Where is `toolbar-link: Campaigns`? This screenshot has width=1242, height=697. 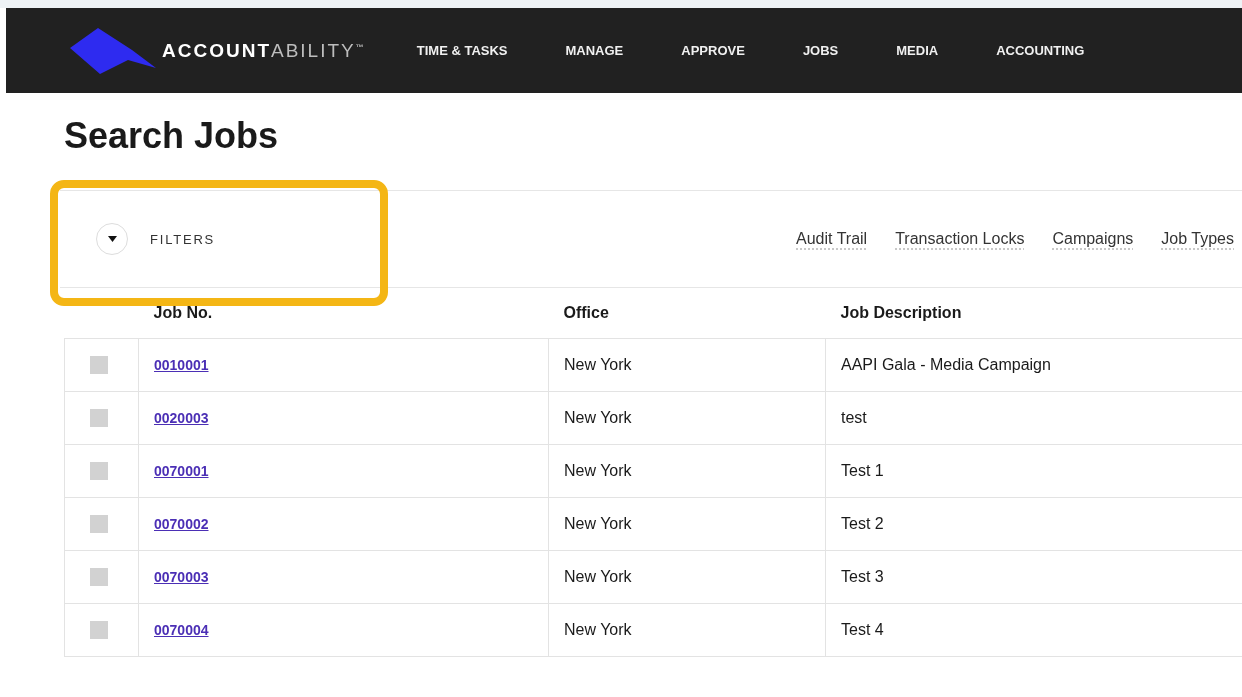
toolbar-link: Campaigns is located at coordinates (1093, 239).